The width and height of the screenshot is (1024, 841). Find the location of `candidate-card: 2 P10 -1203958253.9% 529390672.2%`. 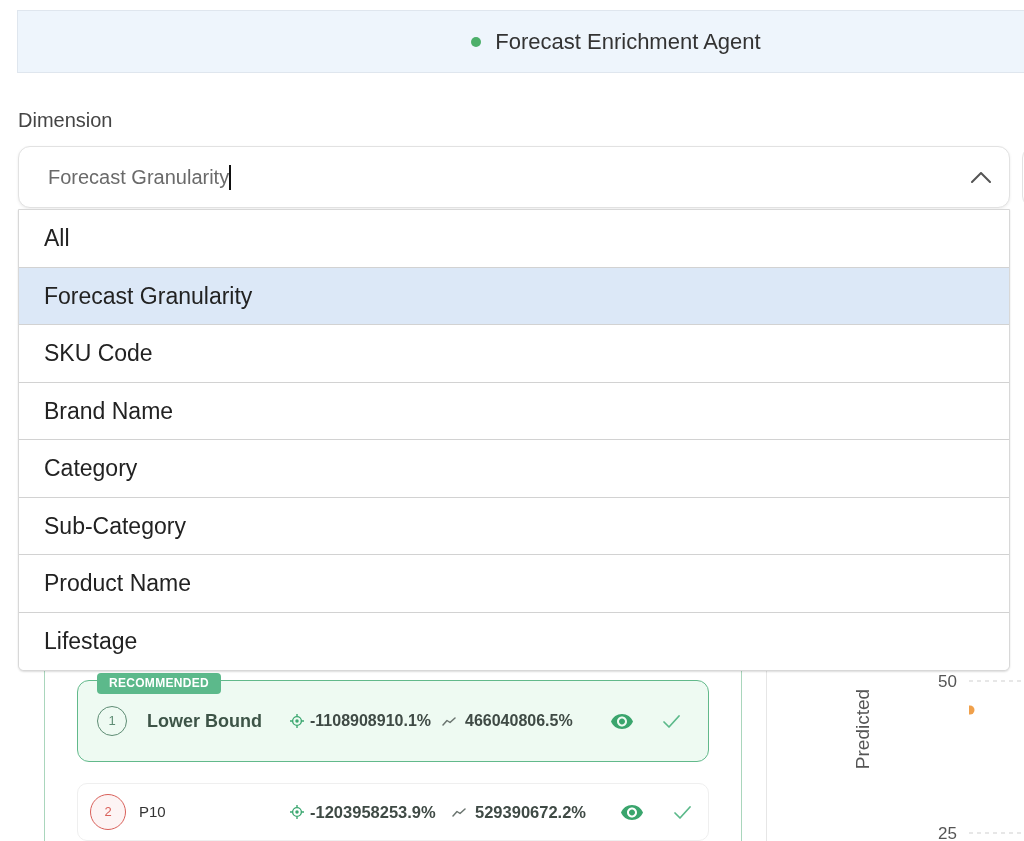

candidate-card: 2 P10 -1203958253.9% 529390672.2% is located at coordinates (393, 812).